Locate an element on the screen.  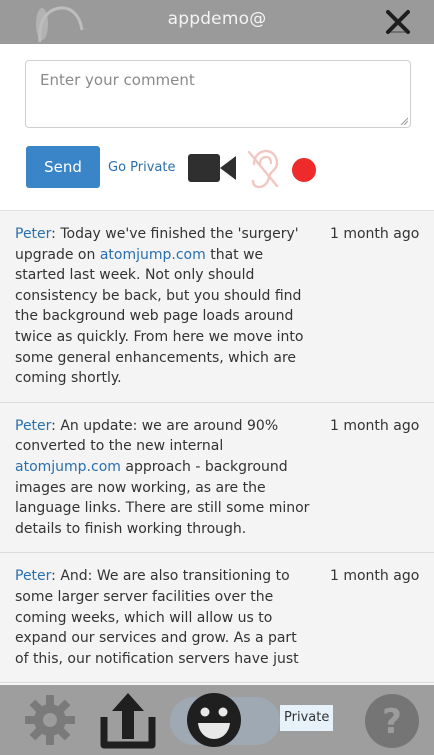
record-icon is located at coordinates (304, 170).